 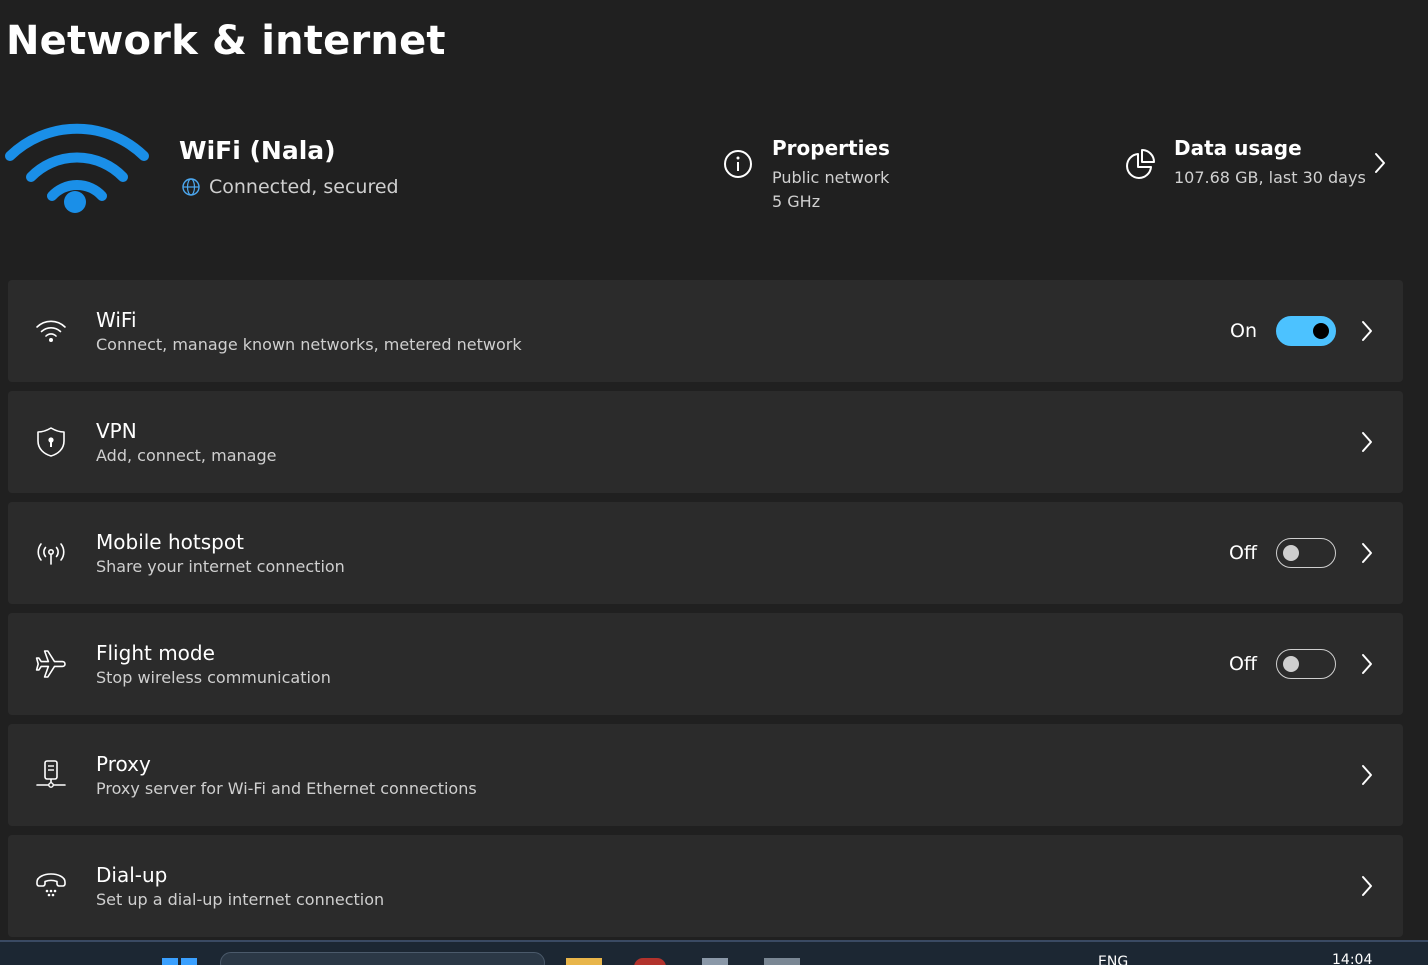 What do you see at coordinates (123, 764) in the screenshot?
I see `setting-proxy-title: Proxy` at bounding box center [123, 764].